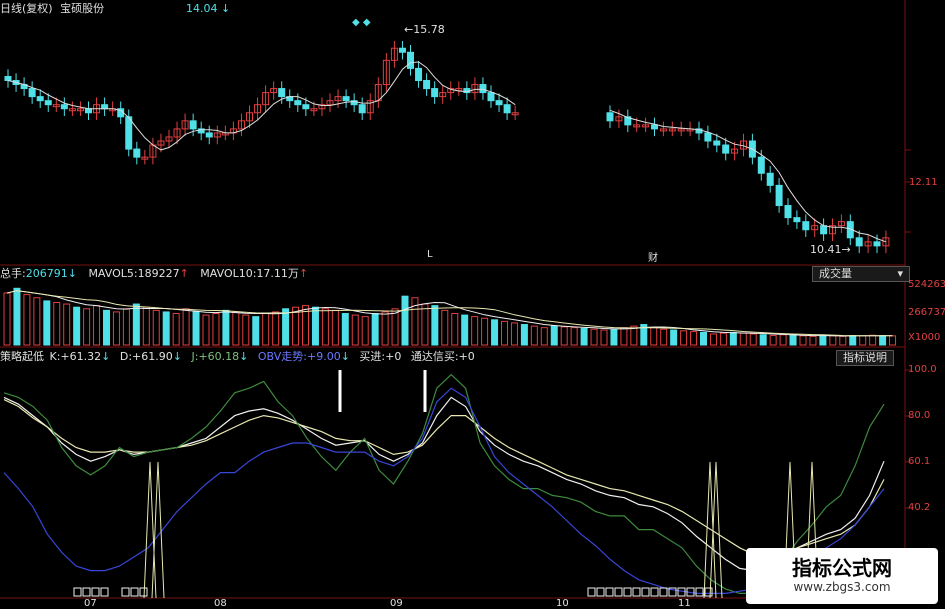 This screenshot has width=945, height=609. I want to click on watermark-title: 指标公式网, so click(842, 568).